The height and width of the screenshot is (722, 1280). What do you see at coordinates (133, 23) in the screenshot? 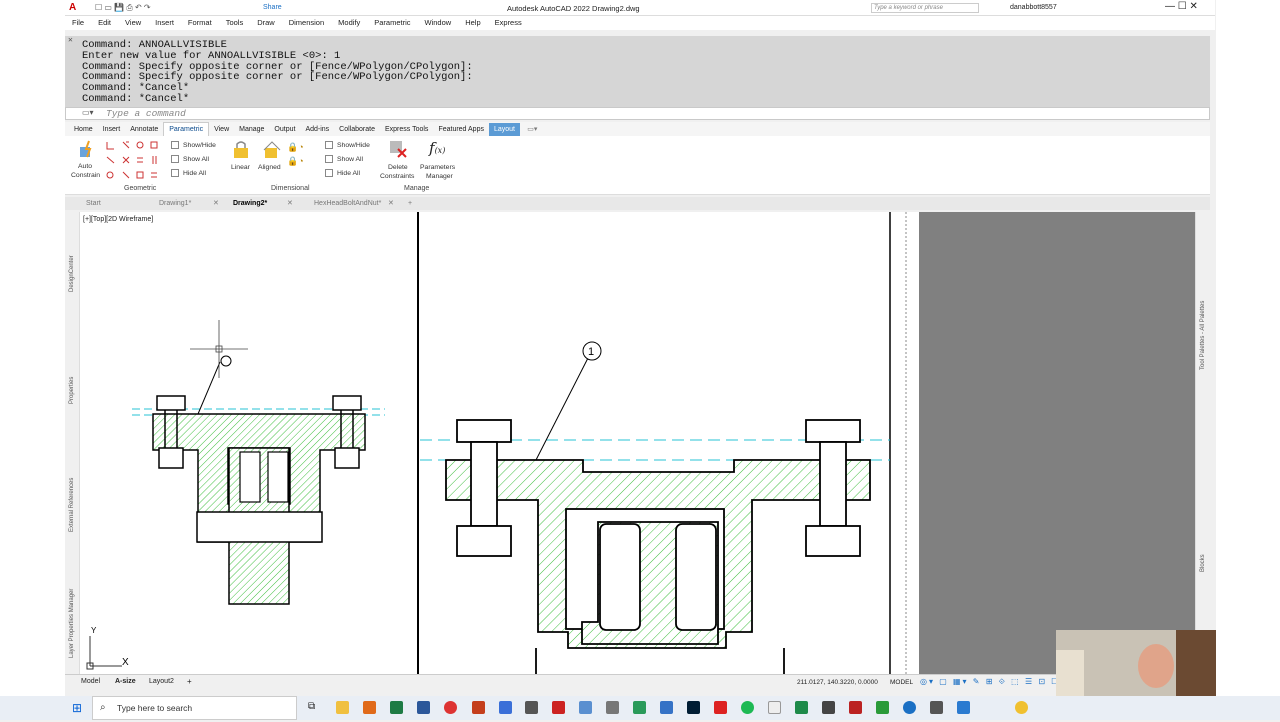
I see `menu-view: View` at bounding box center [133, 23].